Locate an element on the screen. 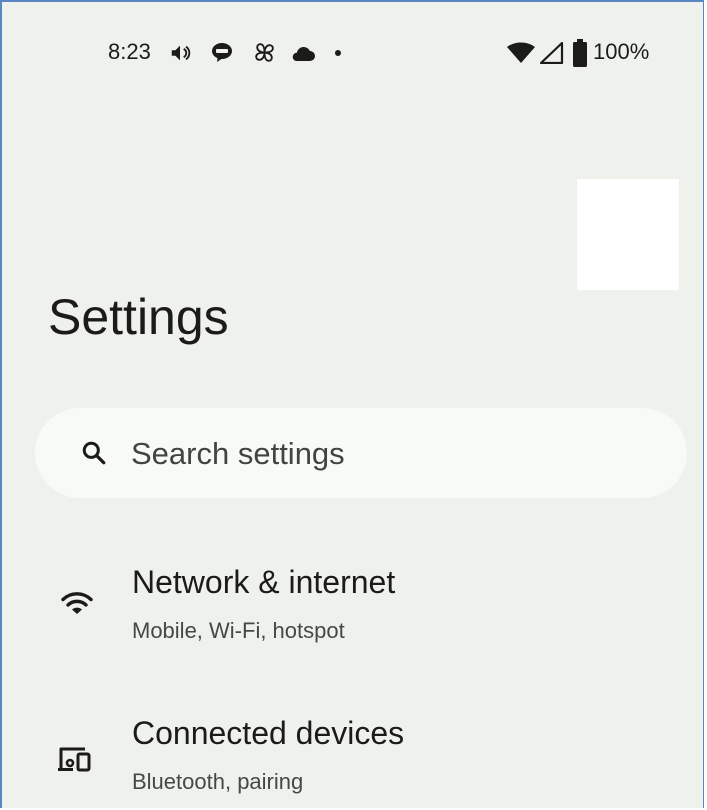 The height and width of the screenshot is (810, 707). connected-devices-icon is located at coordinates (74, 759).